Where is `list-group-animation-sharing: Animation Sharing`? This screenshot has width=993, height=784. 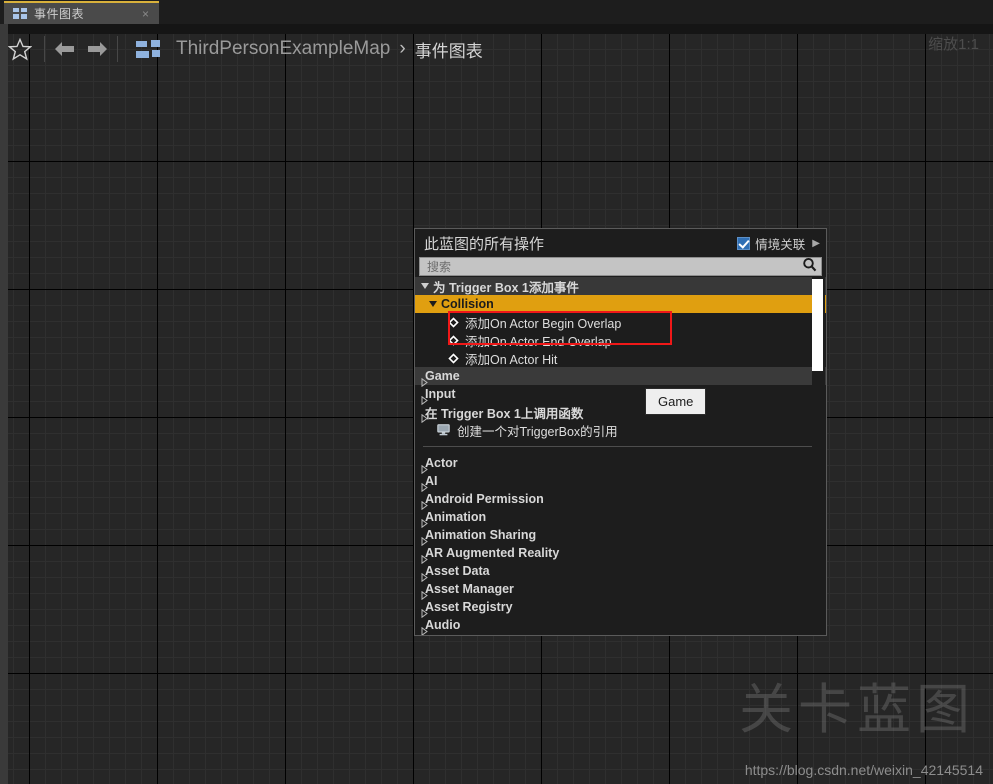
list-group-animation-sharing: Animation Sharing is located at coordinates (620, 536).